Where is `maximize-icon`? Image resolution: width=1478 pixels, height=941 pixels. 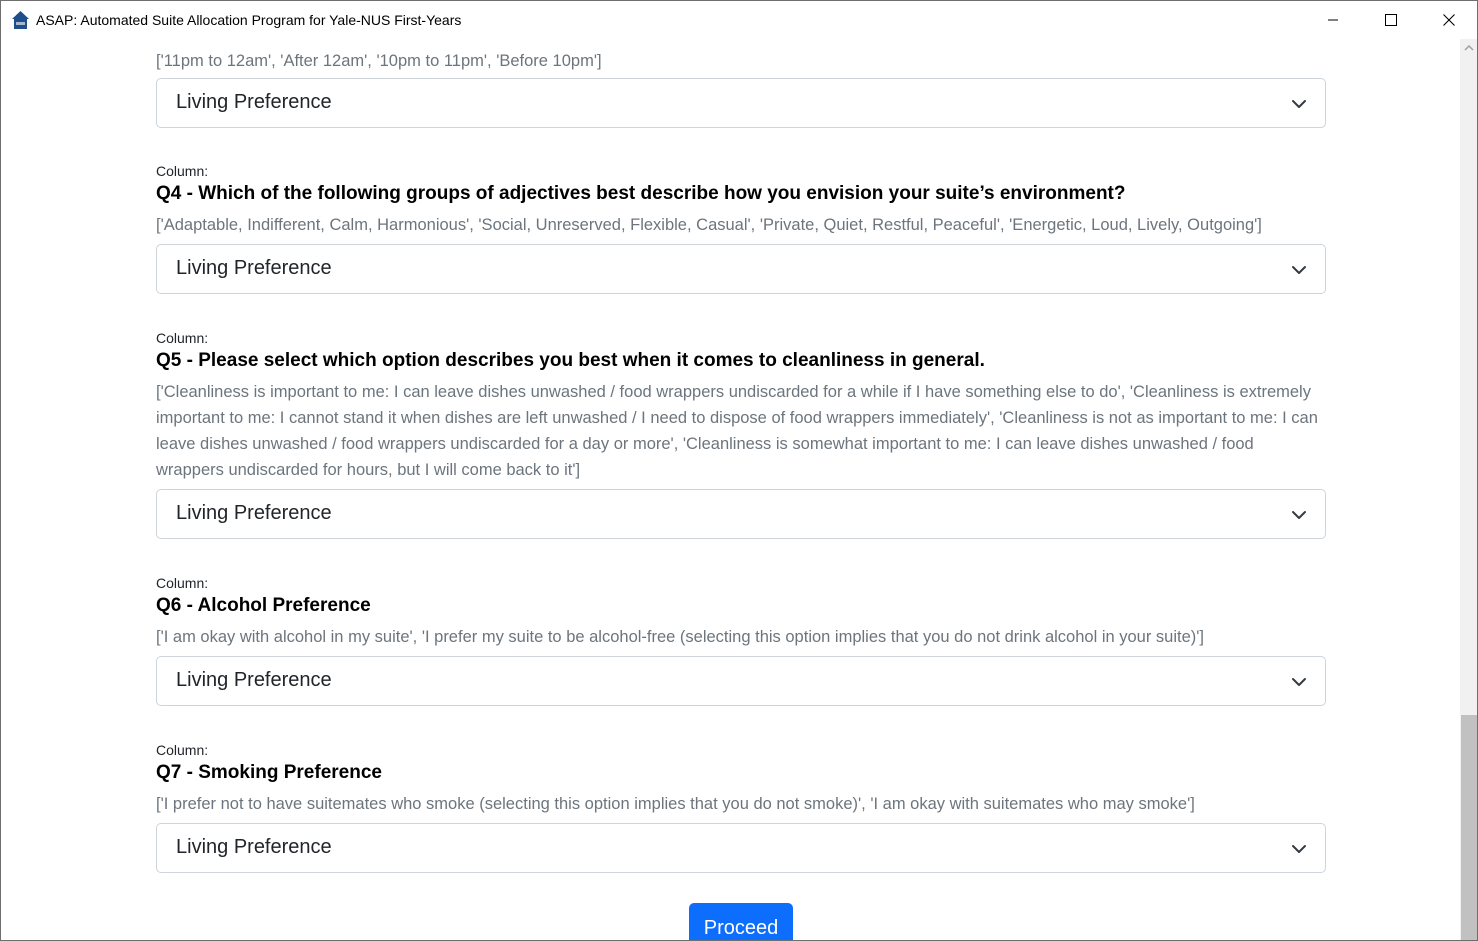
maximize-icon is located at coordinates (1391, 20).